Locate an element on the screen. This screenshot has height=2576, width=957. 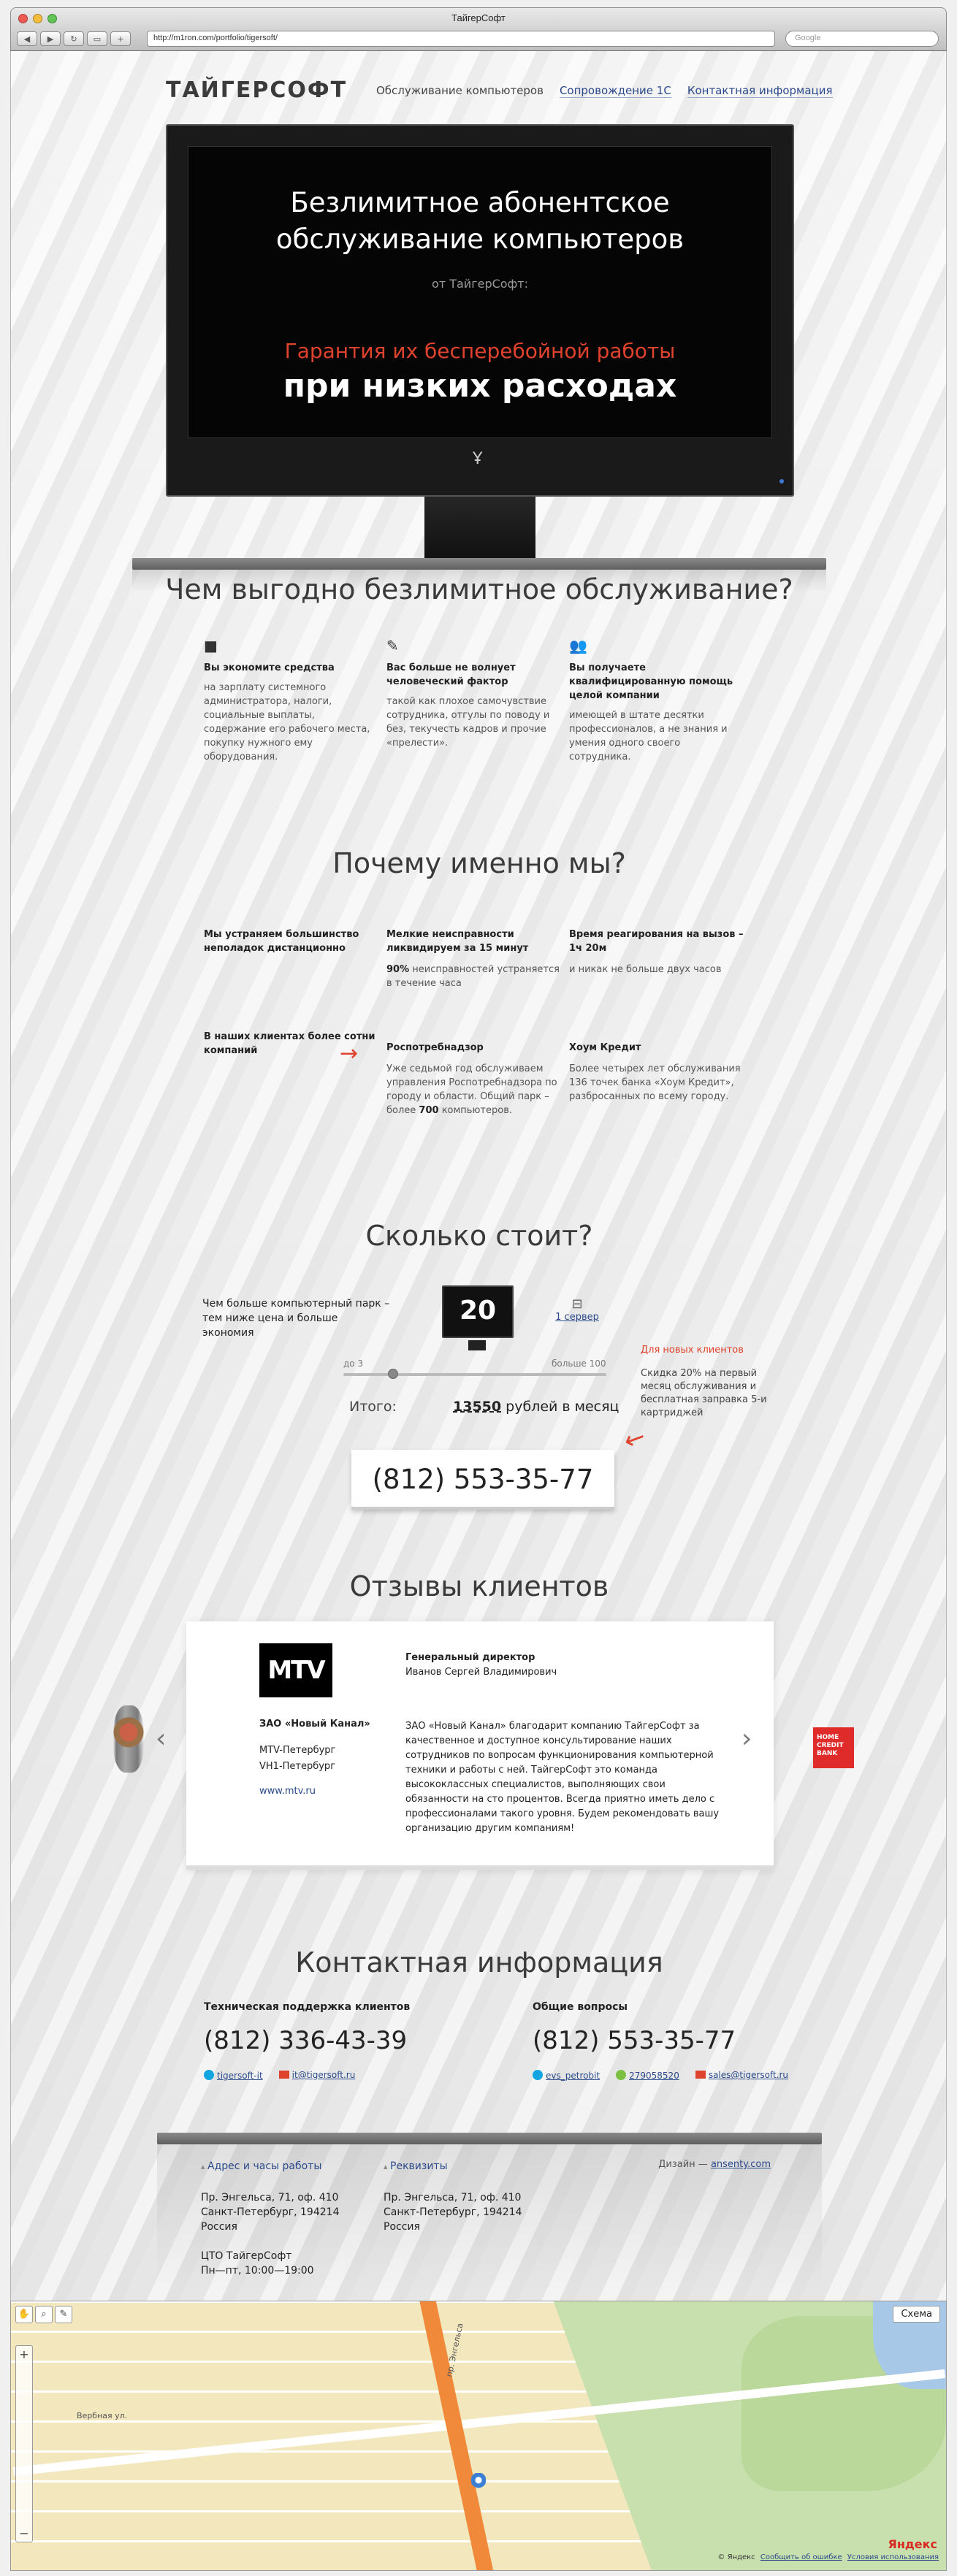
skype-handle: evs_petrobit is located at coordinates (573, 2076).